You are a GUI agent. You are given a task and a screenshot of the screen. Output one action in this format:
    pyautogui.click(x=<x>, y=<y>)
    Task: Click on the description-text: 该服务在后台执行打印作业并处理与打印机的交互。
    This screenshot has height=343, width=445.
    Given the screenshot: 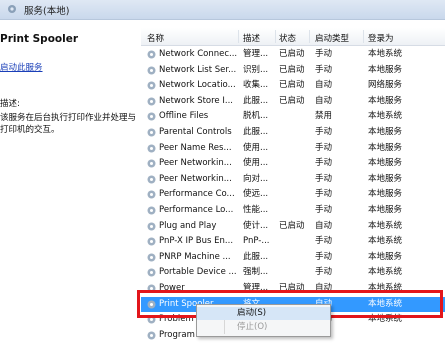 What is the action you would take?
    pyautogui.click(x=68, y=124)
    